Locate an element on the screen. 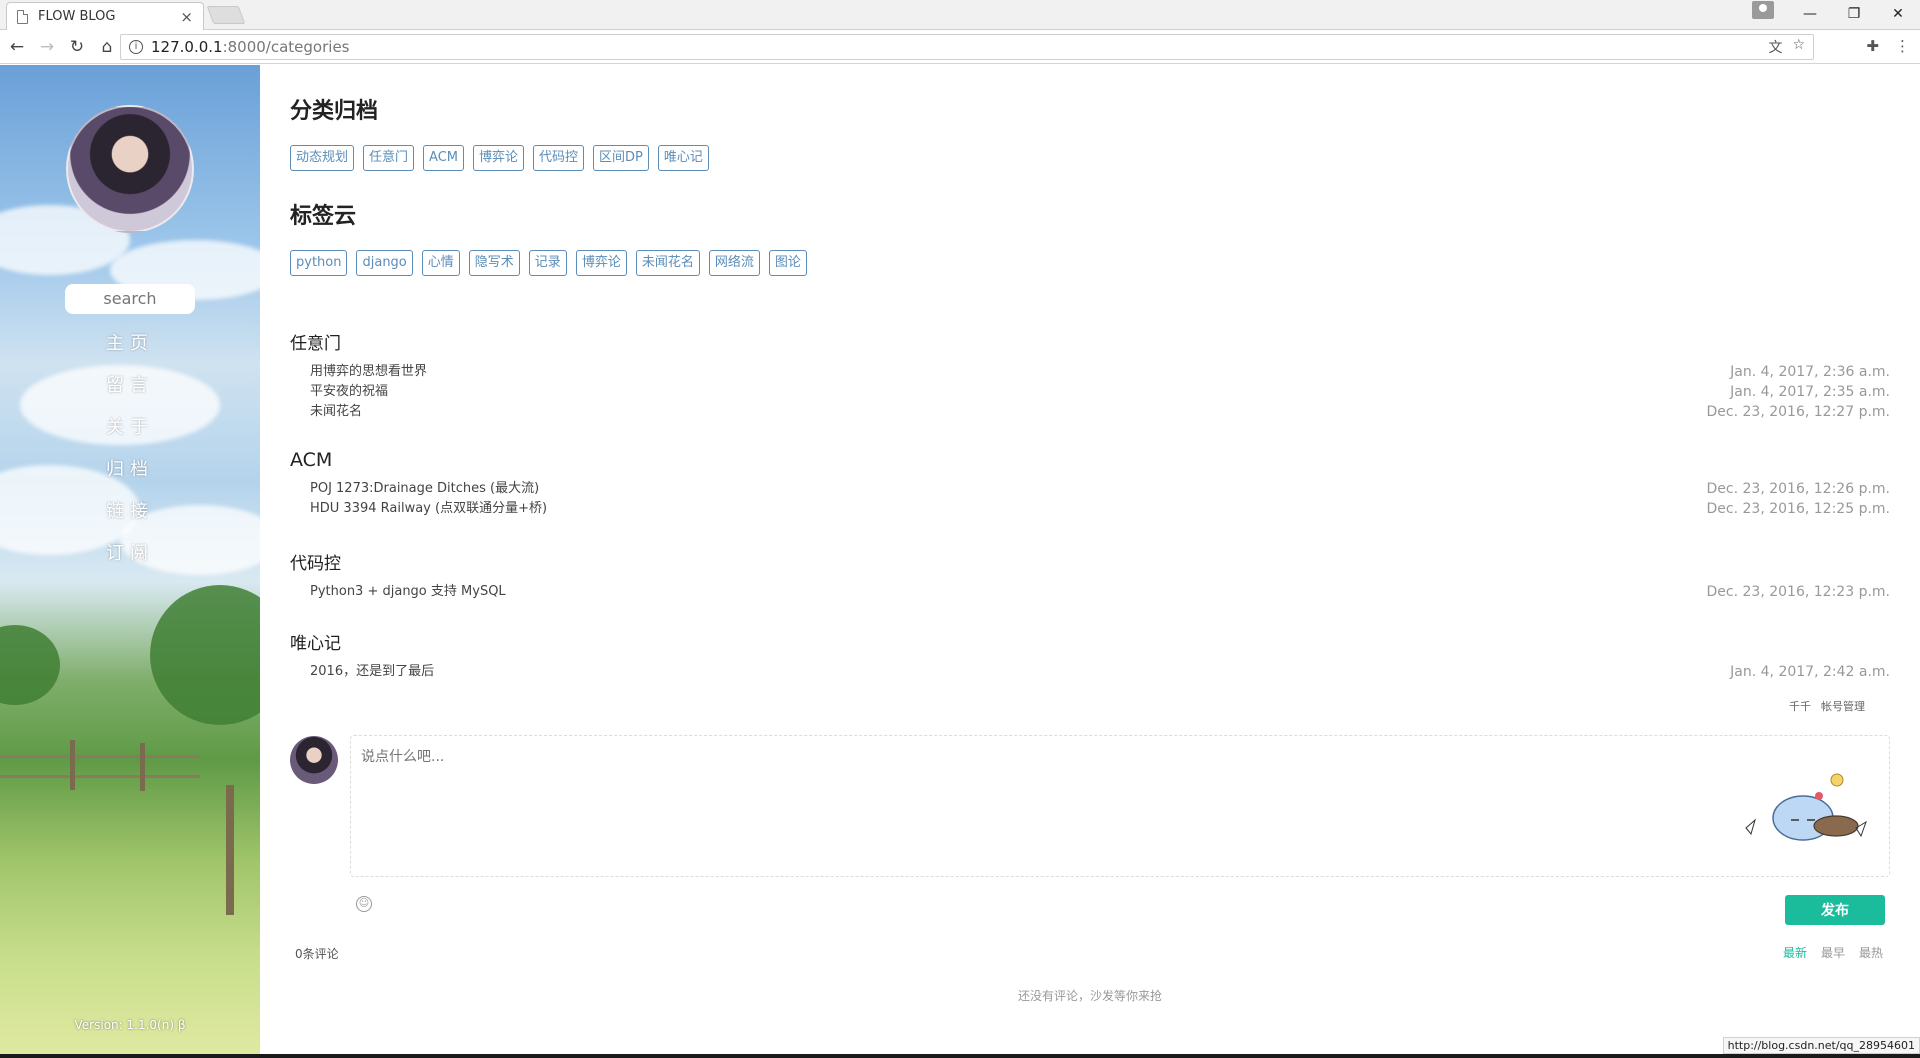 Image resolution: width=1920 pixels, height=1058 pixels. page-icon is located at coordinates (22, 16).